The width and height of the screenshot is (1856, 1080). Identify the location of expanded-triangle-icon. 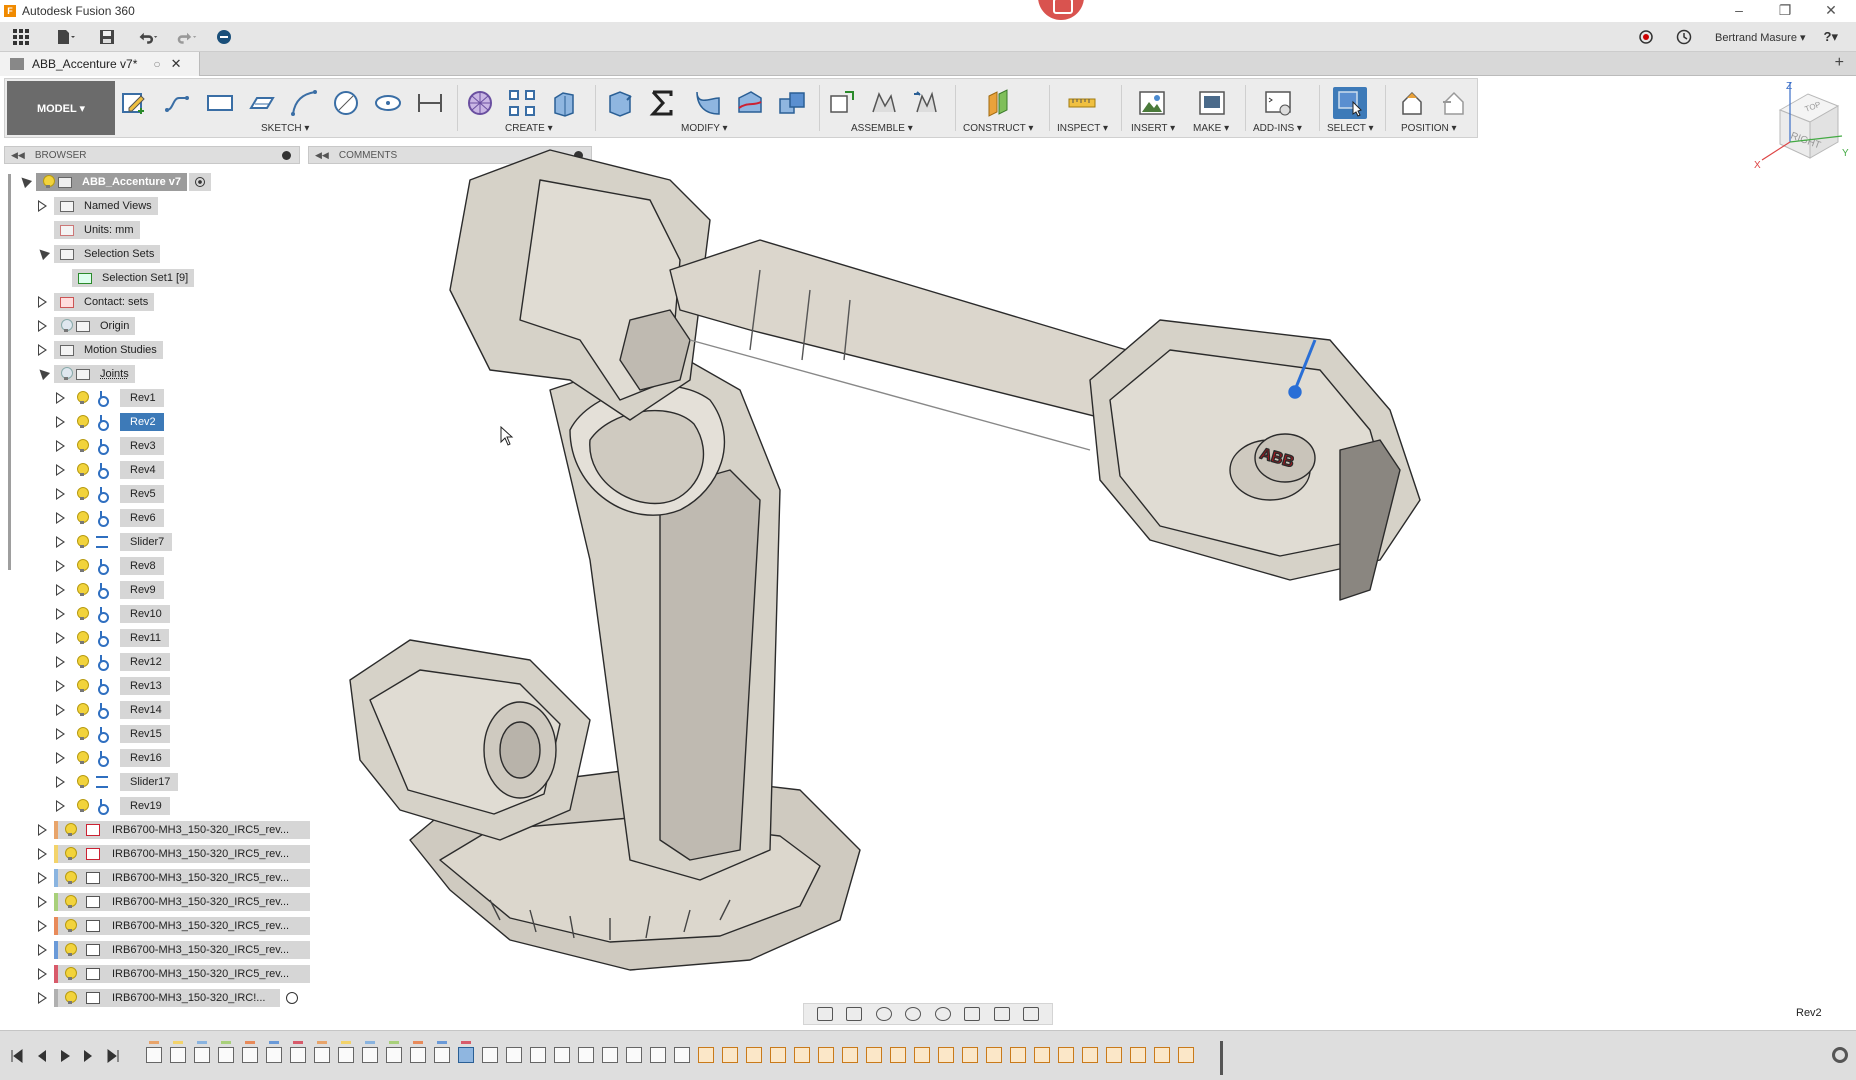
(43, 253).